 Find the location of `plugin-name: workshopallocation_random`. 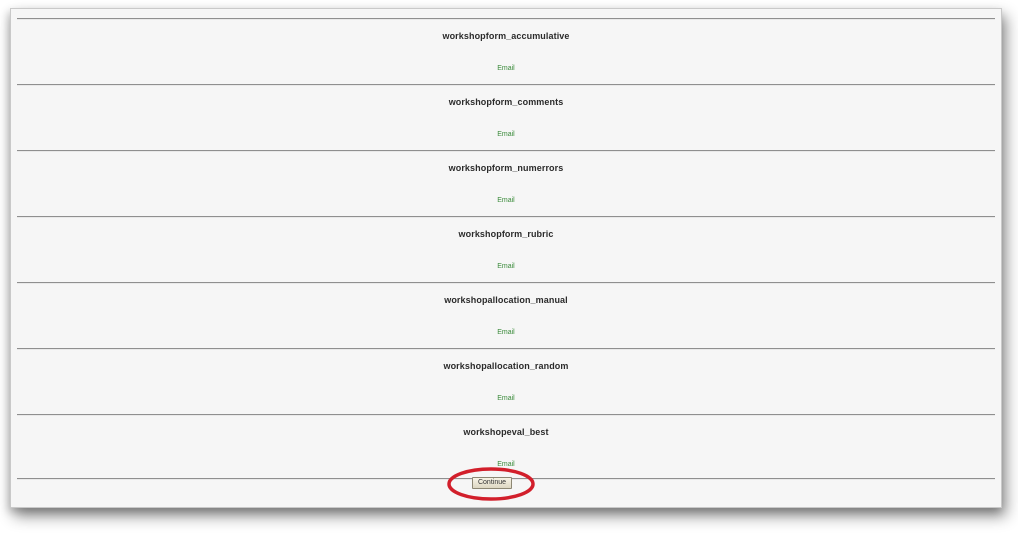

plugin-name: workshopallocation_random is located at coordinates (506, 366).